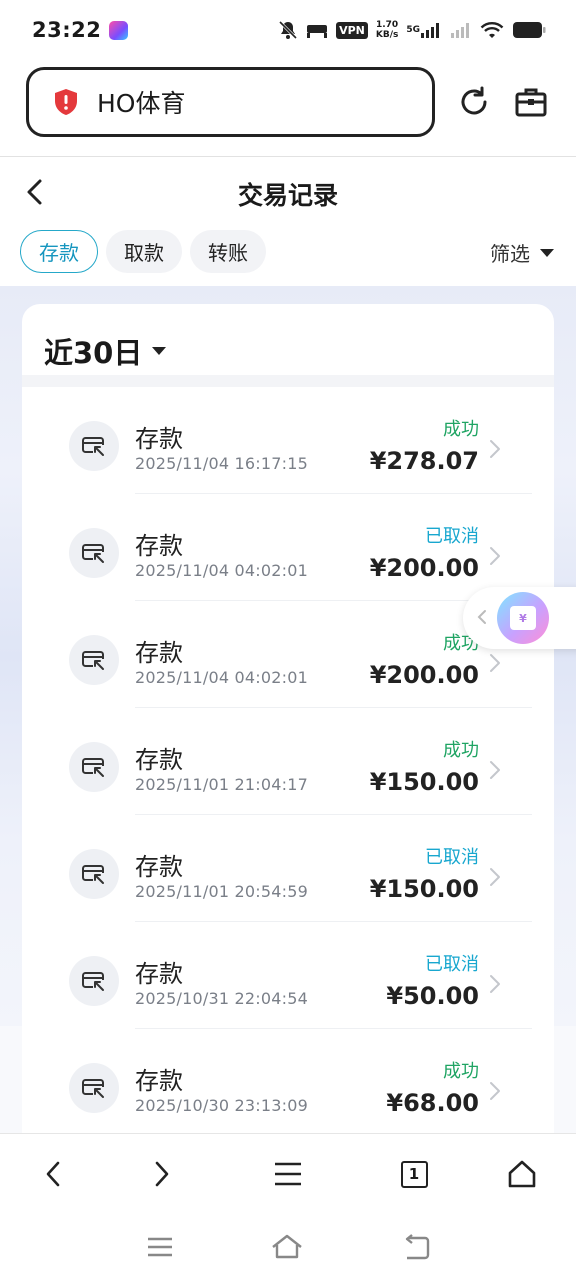 The image size is (576, 1280). I want to click on toolbox-icon, so click(531, 102).